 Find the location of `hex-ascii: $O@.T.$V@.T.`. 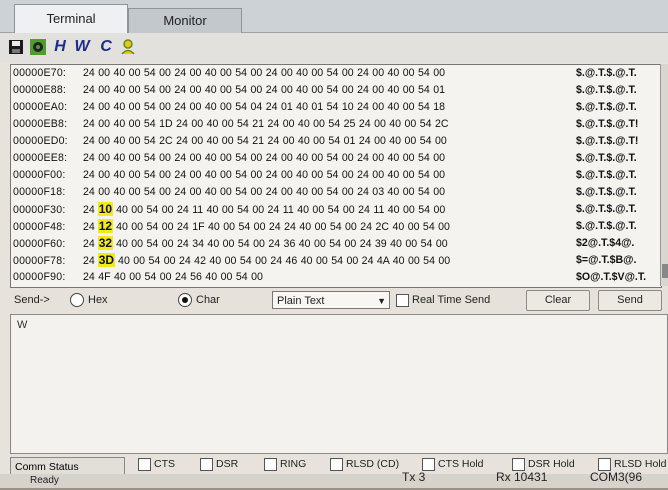

hex-ascii: $O@.T.$V@.T. is located at coordinates (611, 277).